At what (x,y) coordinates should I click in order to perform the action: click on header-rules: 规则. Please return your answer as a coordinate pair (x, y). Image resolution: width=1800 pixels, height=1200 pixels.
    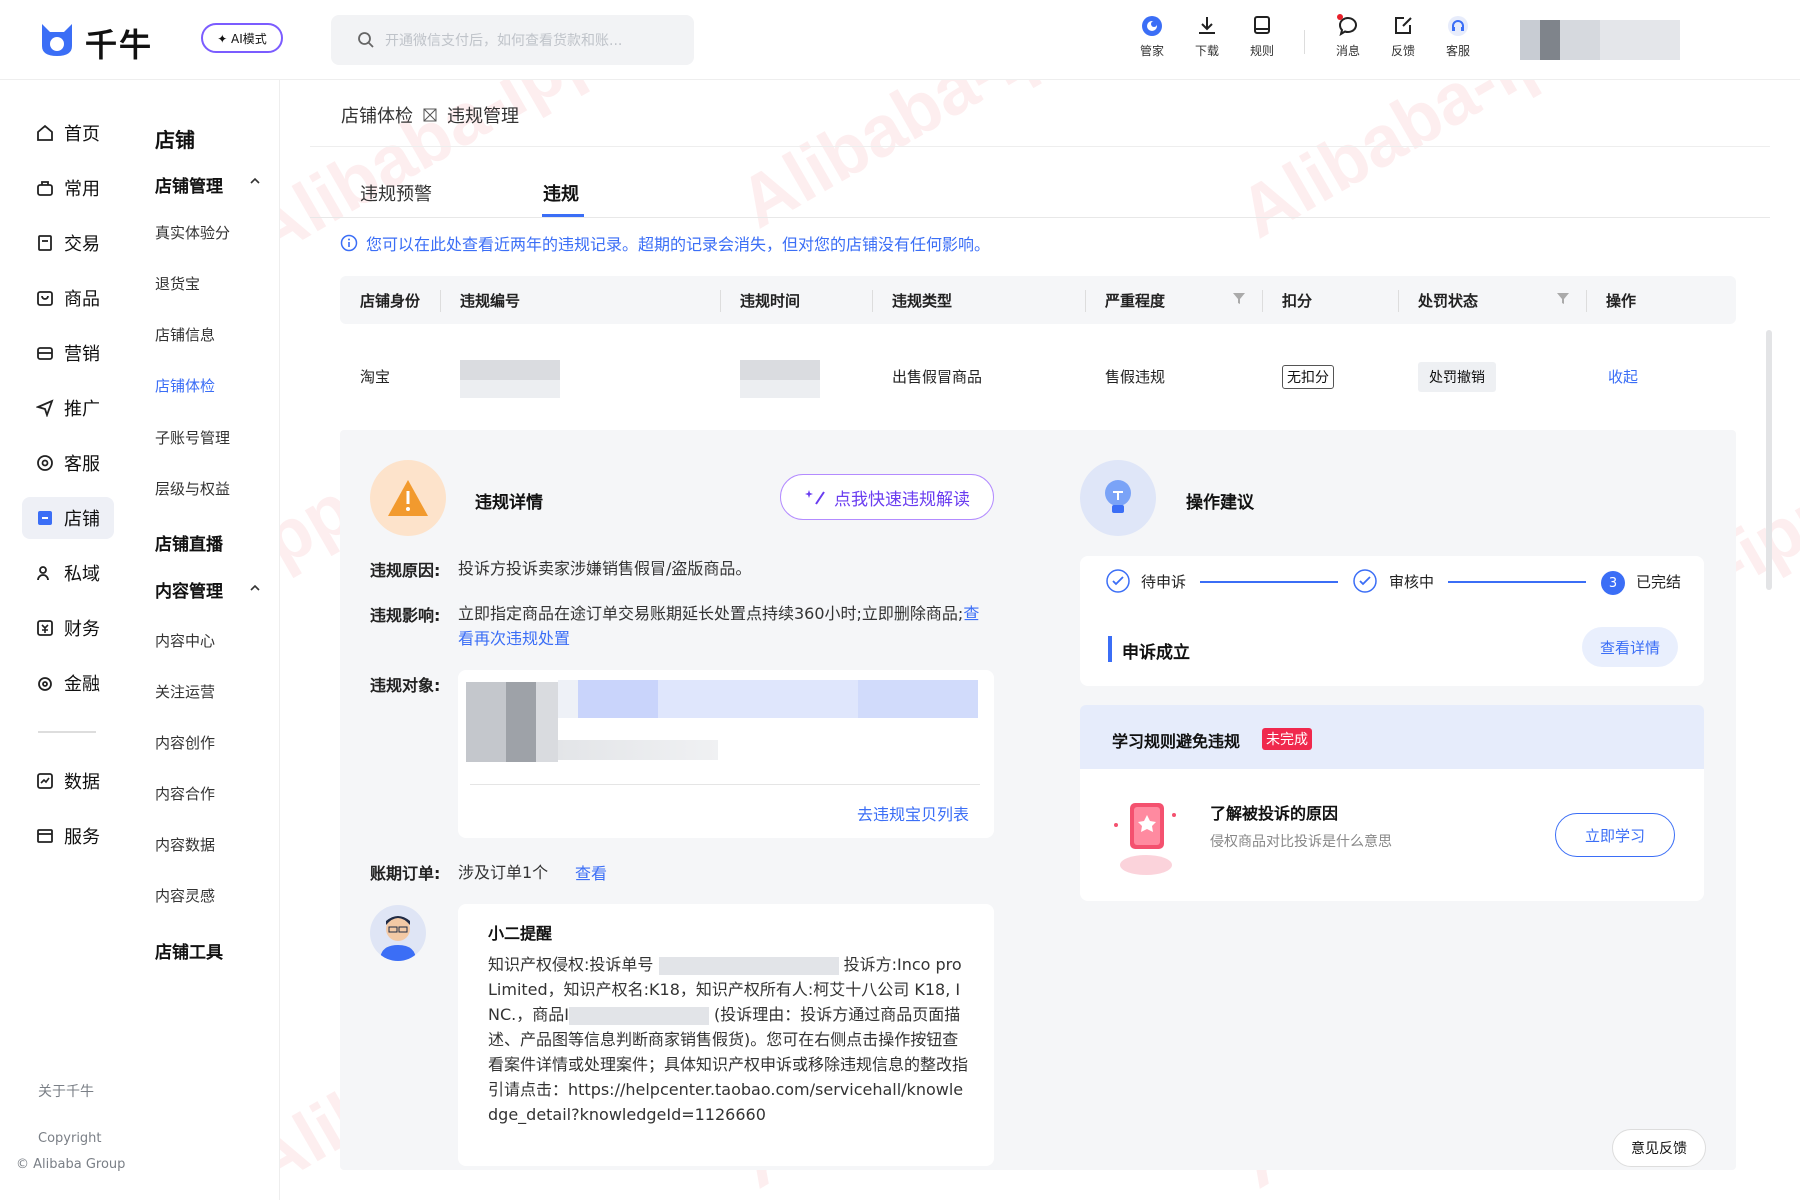
    Looking at the image, I should click on (1262, 40).